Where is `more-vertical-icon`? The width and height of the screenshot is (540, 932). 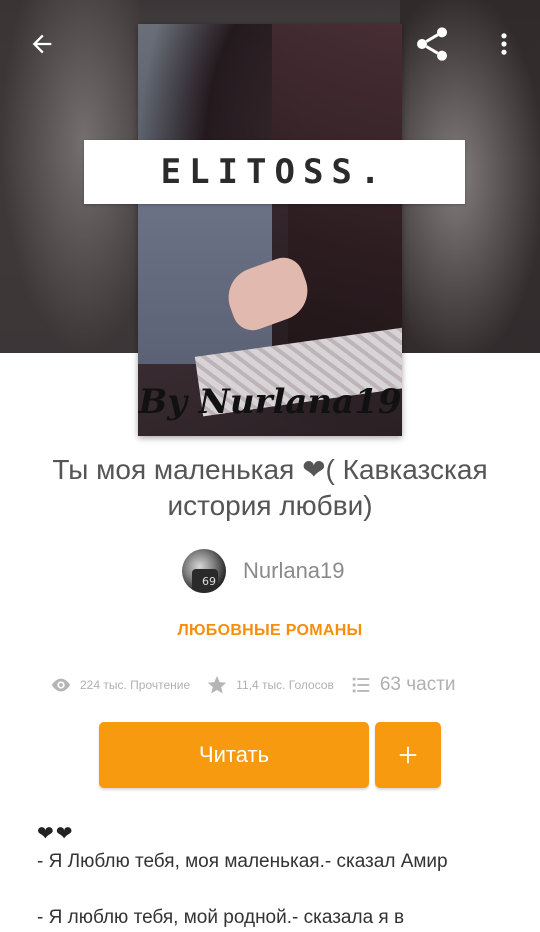
more-vertical-icon is located at coordinates (504, 44).